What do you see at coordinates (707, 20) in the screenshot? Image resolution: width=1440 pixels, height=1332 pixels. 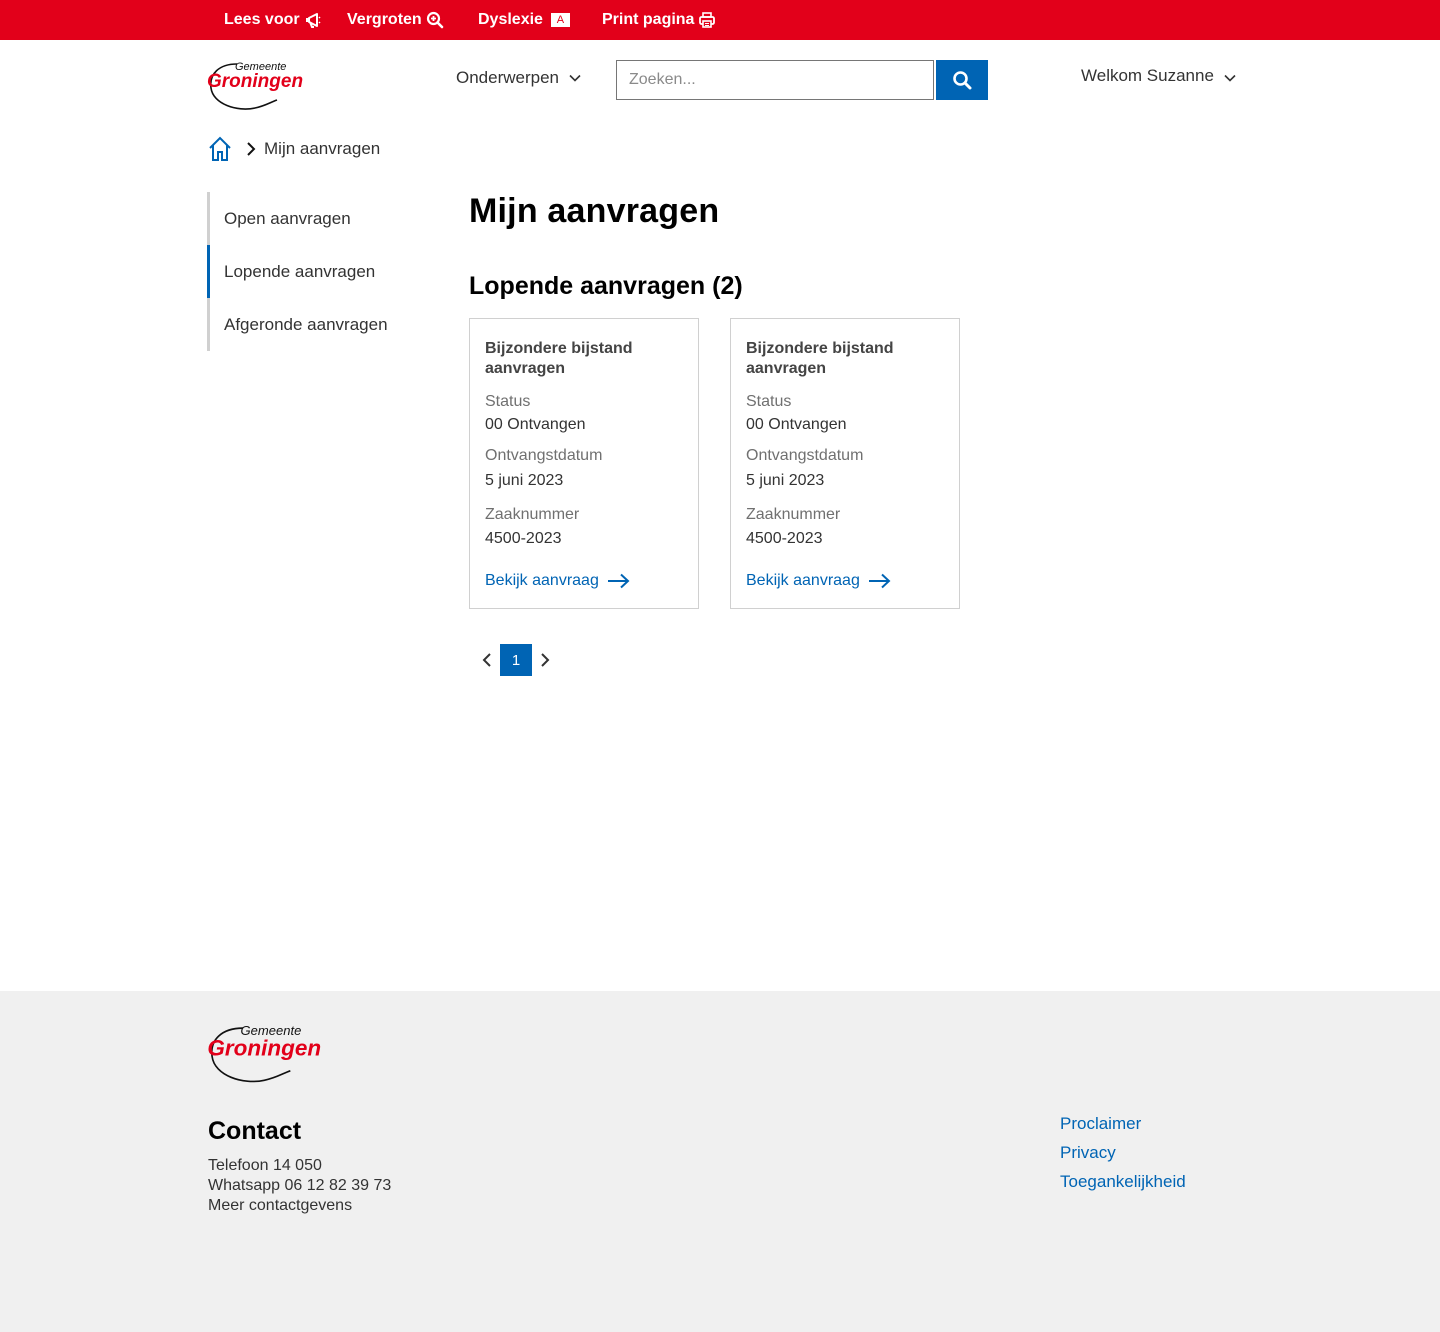 I see `printer-icon` at bounding box center [707, 20].